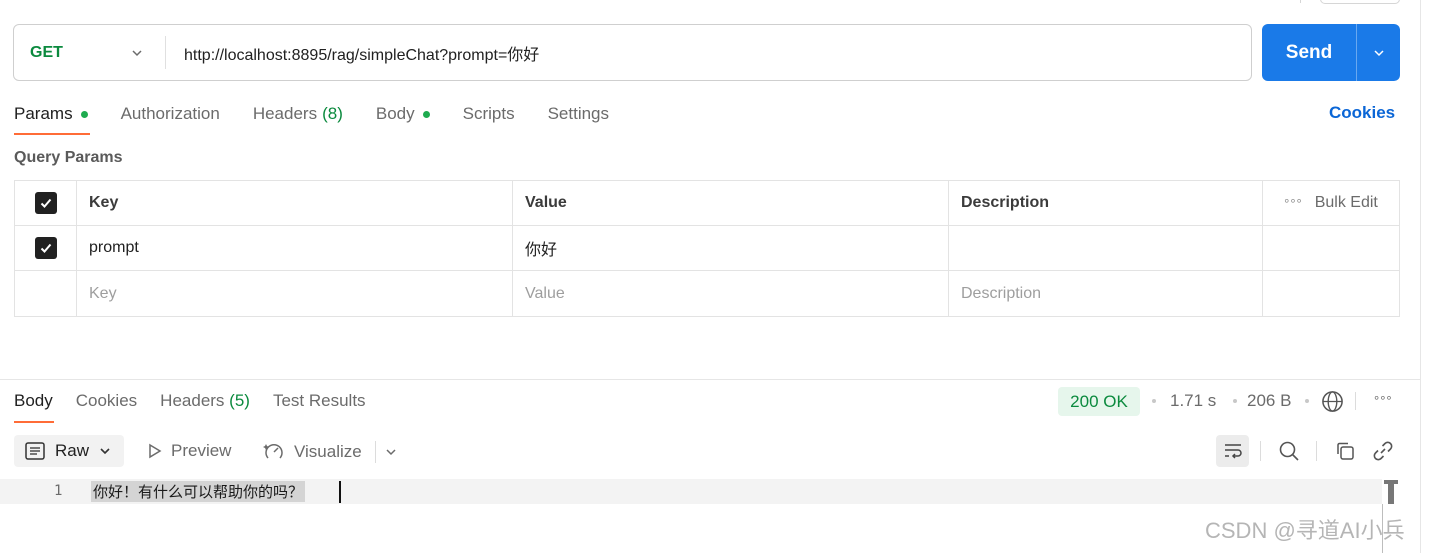  What do you see at coordinates (1099, 401) in the screenshot?
I see `status-badge: 200 OK` at bounding box center [1099, 401].